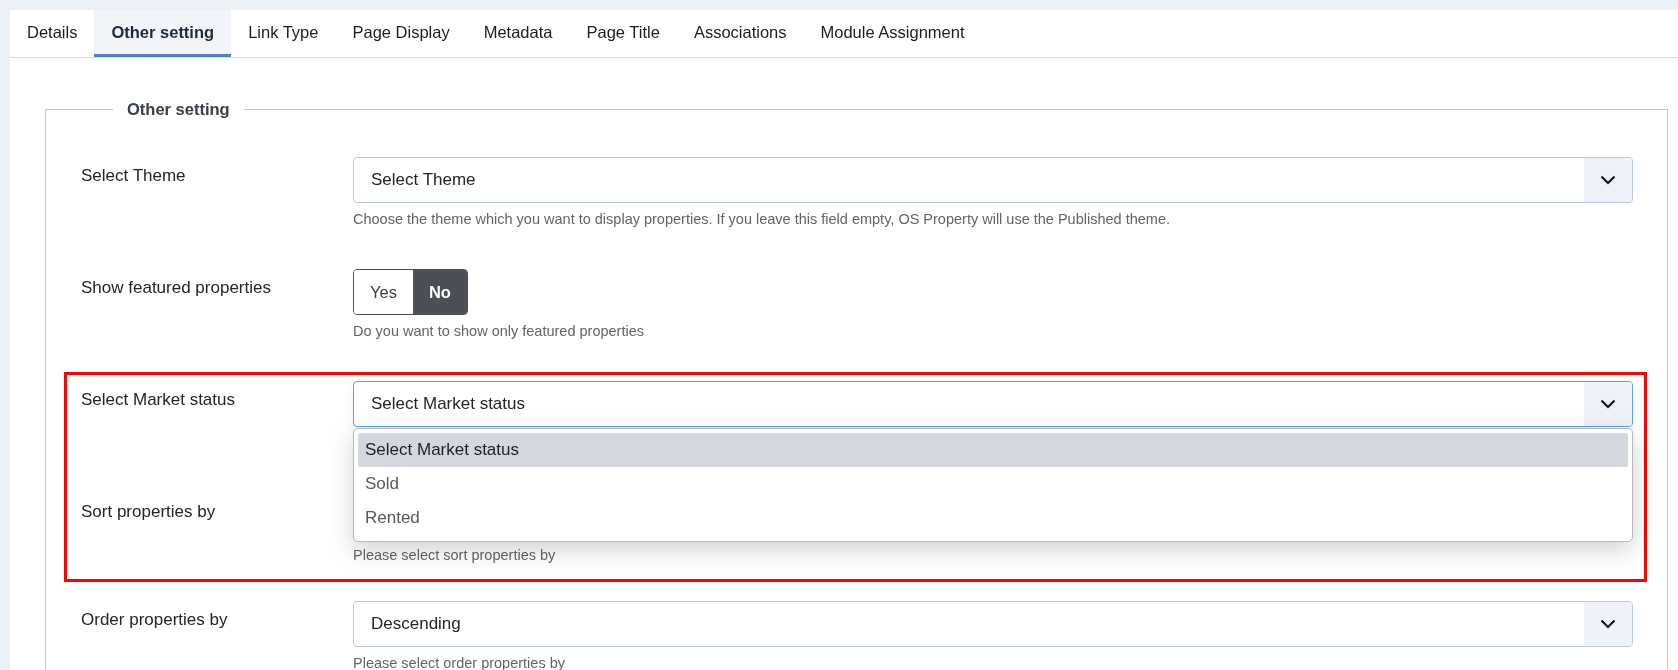 This screenshot has width=1678, height=670. Describe the element at coordinates (176, 288) in the screenshot. I see `field-label: Show featured properties` at that location.